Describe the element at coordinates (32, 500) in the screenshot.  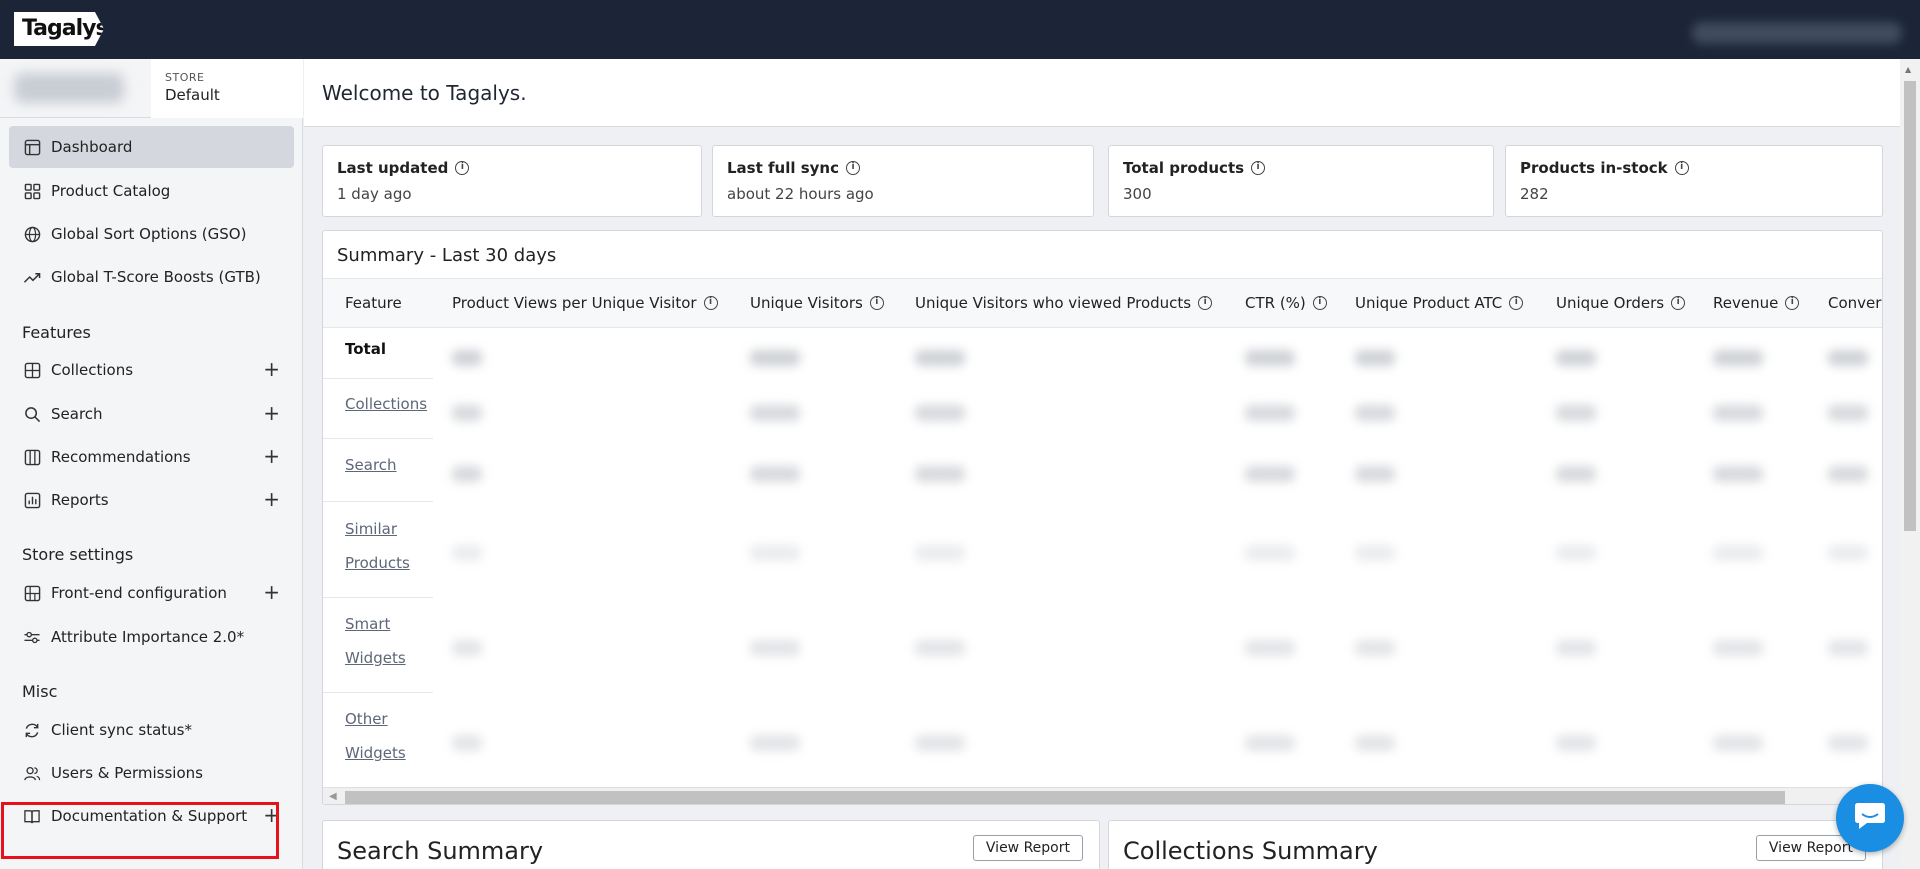
I see `chart-icon` at that location.